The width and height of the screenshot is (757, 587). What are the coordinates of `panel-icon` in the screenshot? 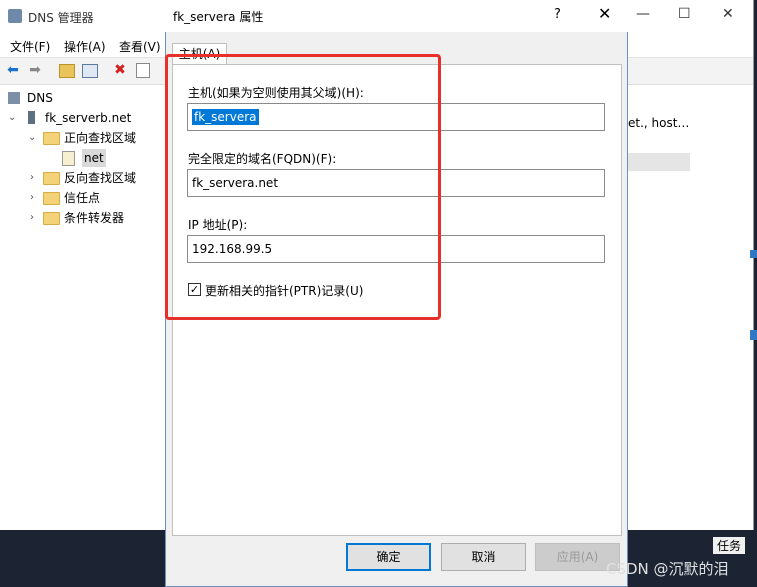 It's located at (90, 71).